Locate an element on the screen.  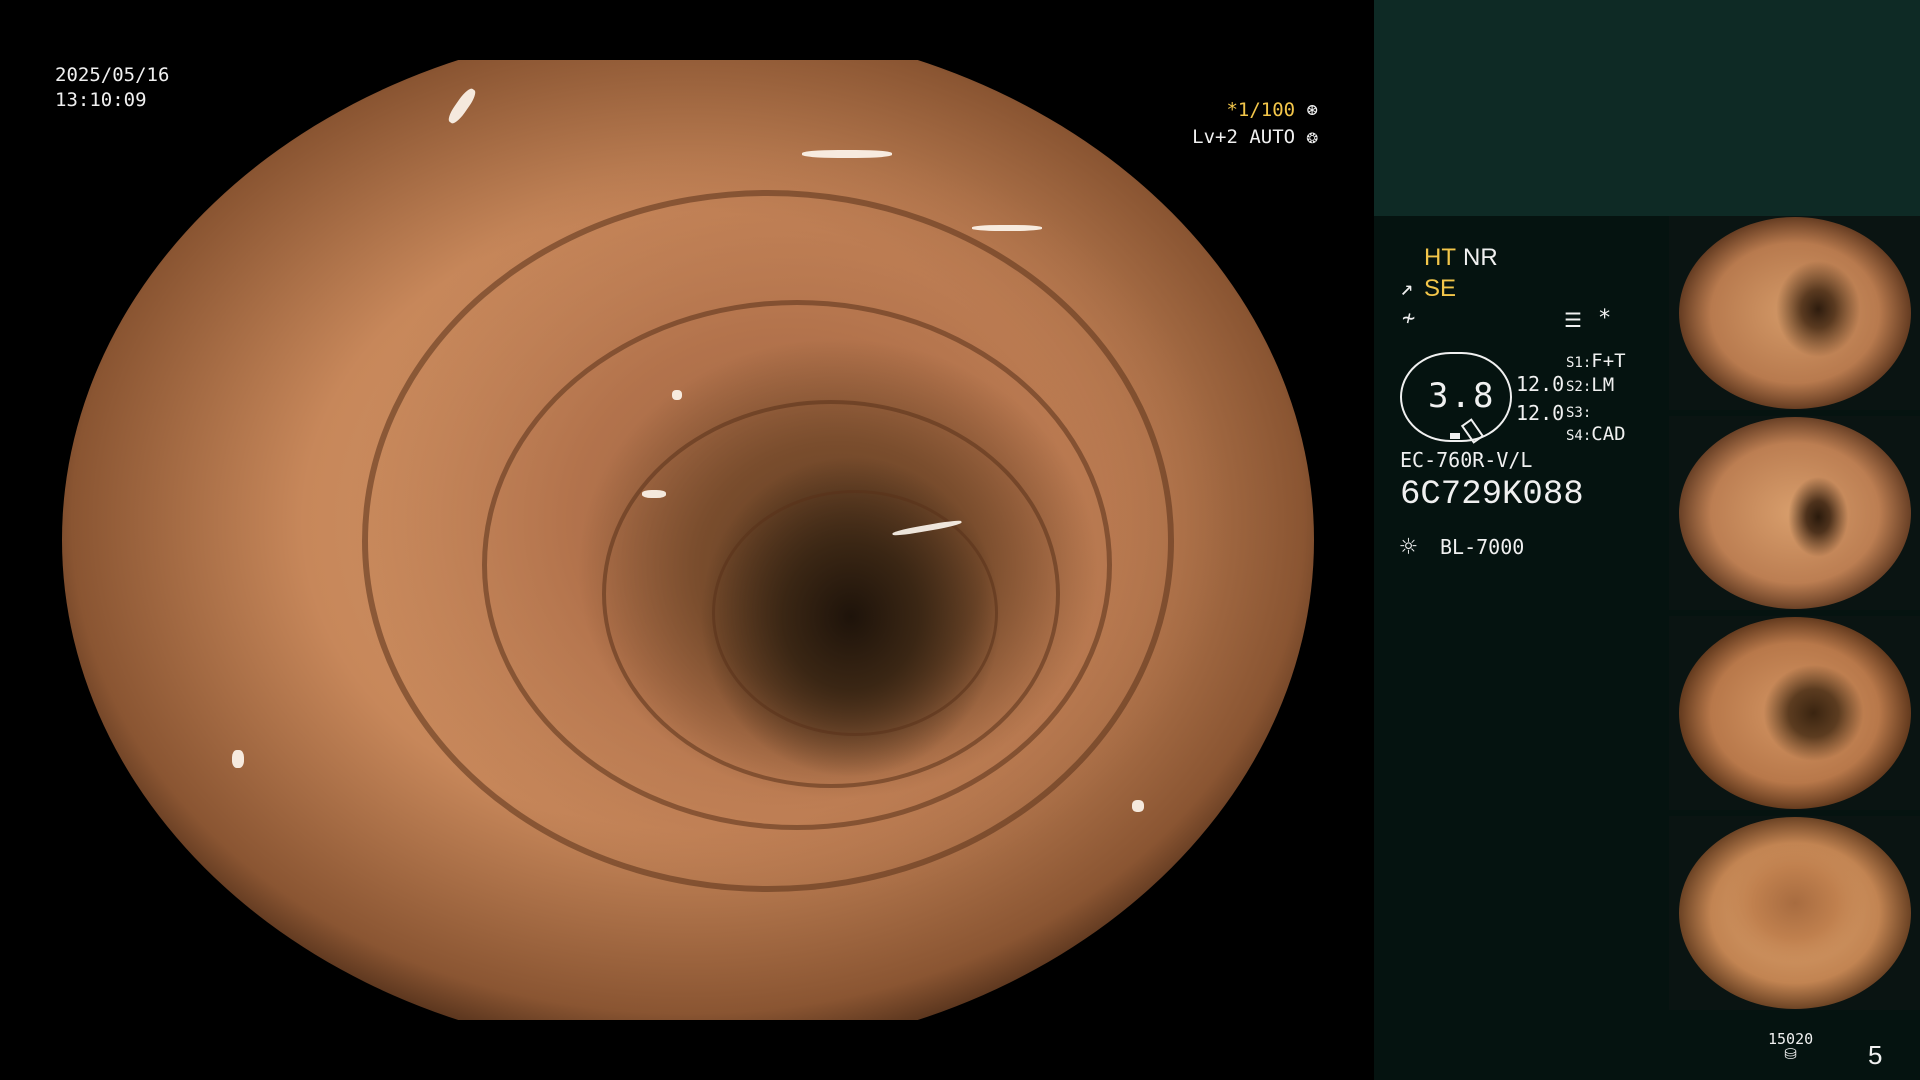
page-number: 5 is located at coordinates (1875, 1055).